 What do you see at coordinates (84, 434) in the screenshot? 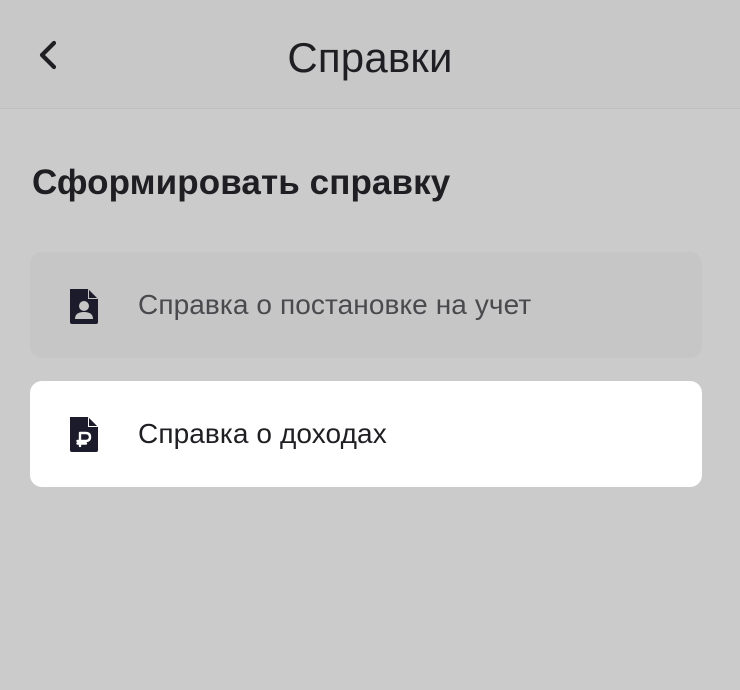
I see `document-ruble-icon` at bounding box center [84, 434].